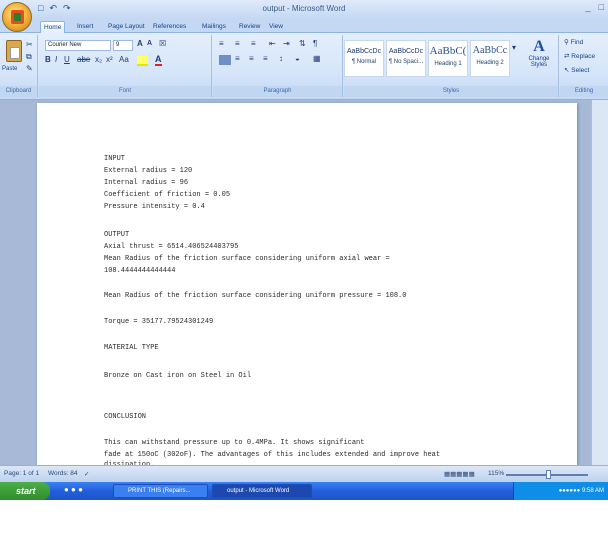 The image size is (608, 533). What do you see at coordinates (98, 59) in the screenshot?
I see `subscript-icon: x₂` at bounding box center [98, 59].